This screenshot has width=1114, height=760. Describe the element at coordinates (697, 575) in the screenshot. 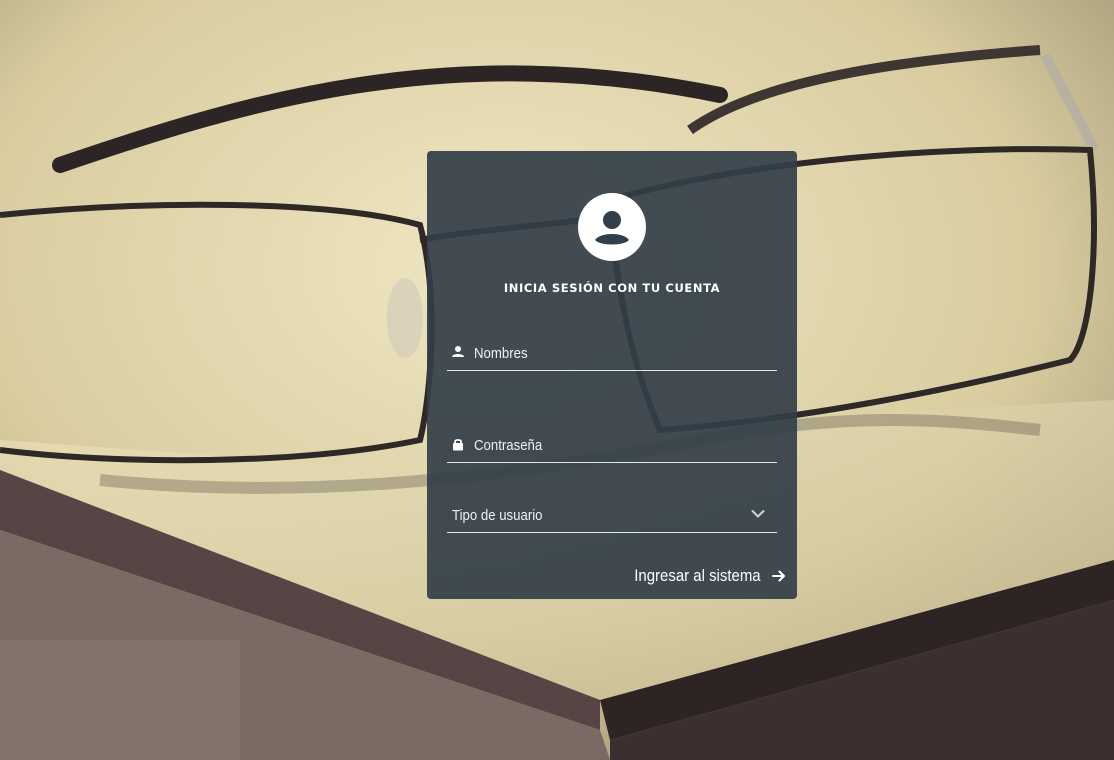

I see `submit-label: Ingresar al sistema` at that location.